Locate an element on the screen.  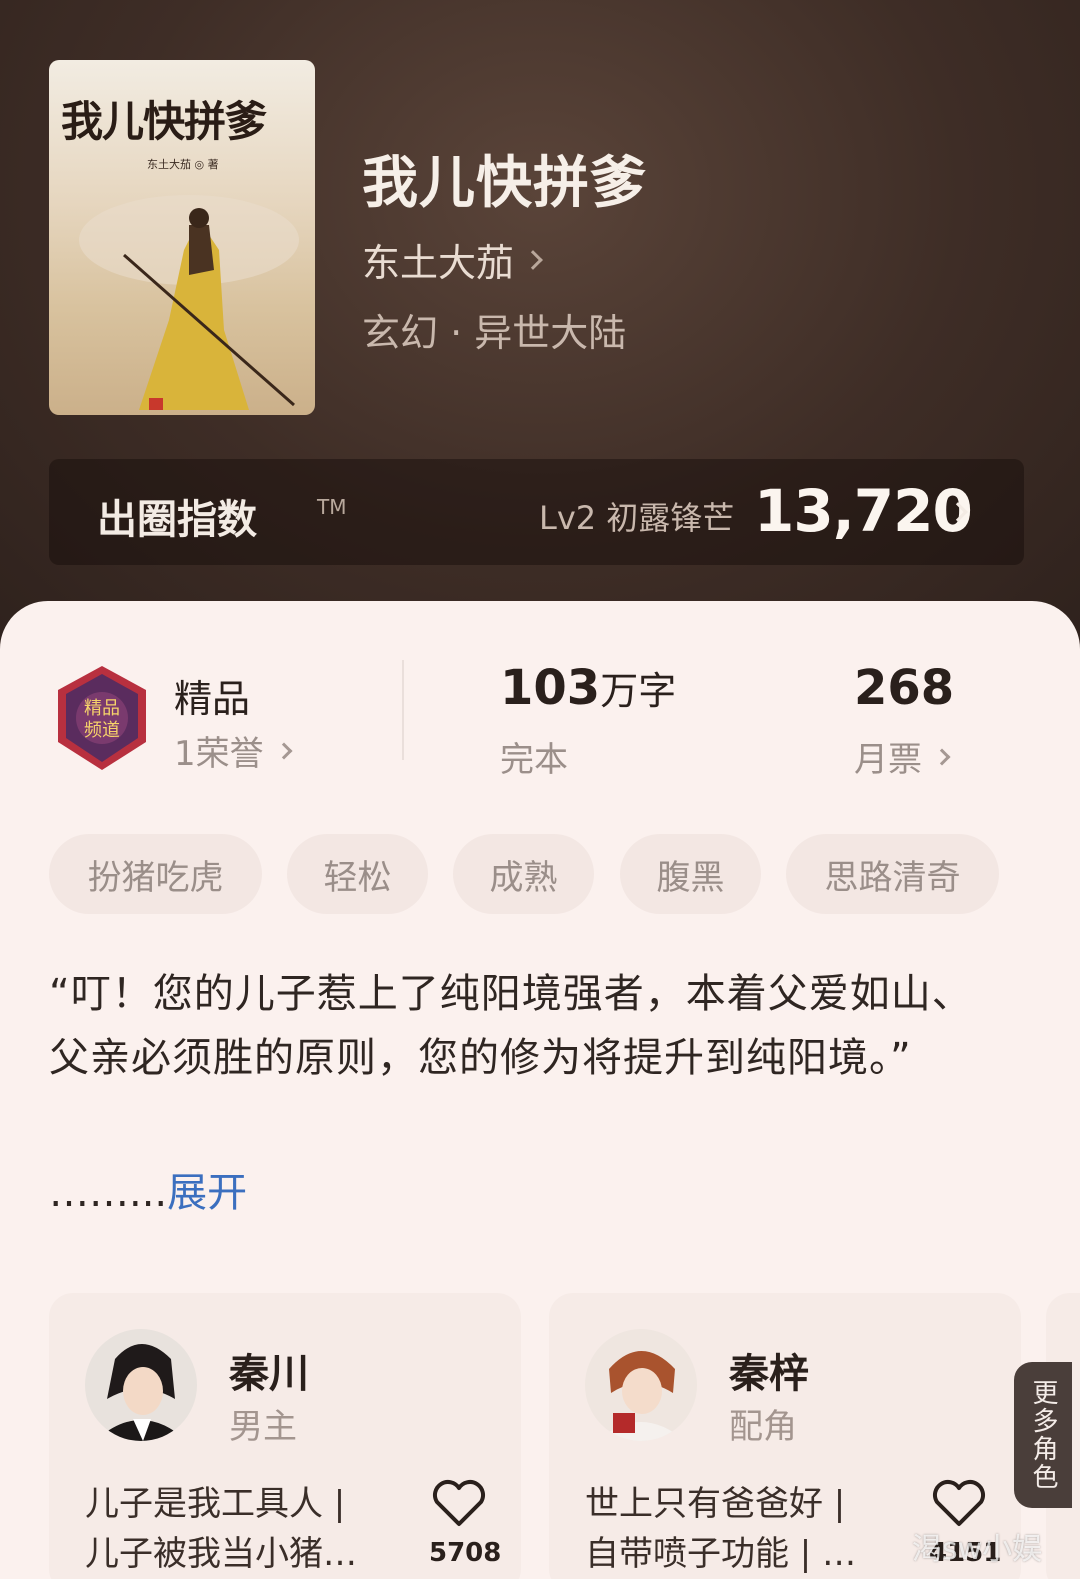
author-link: 东土大茄 is located at coordinates (452, 259).